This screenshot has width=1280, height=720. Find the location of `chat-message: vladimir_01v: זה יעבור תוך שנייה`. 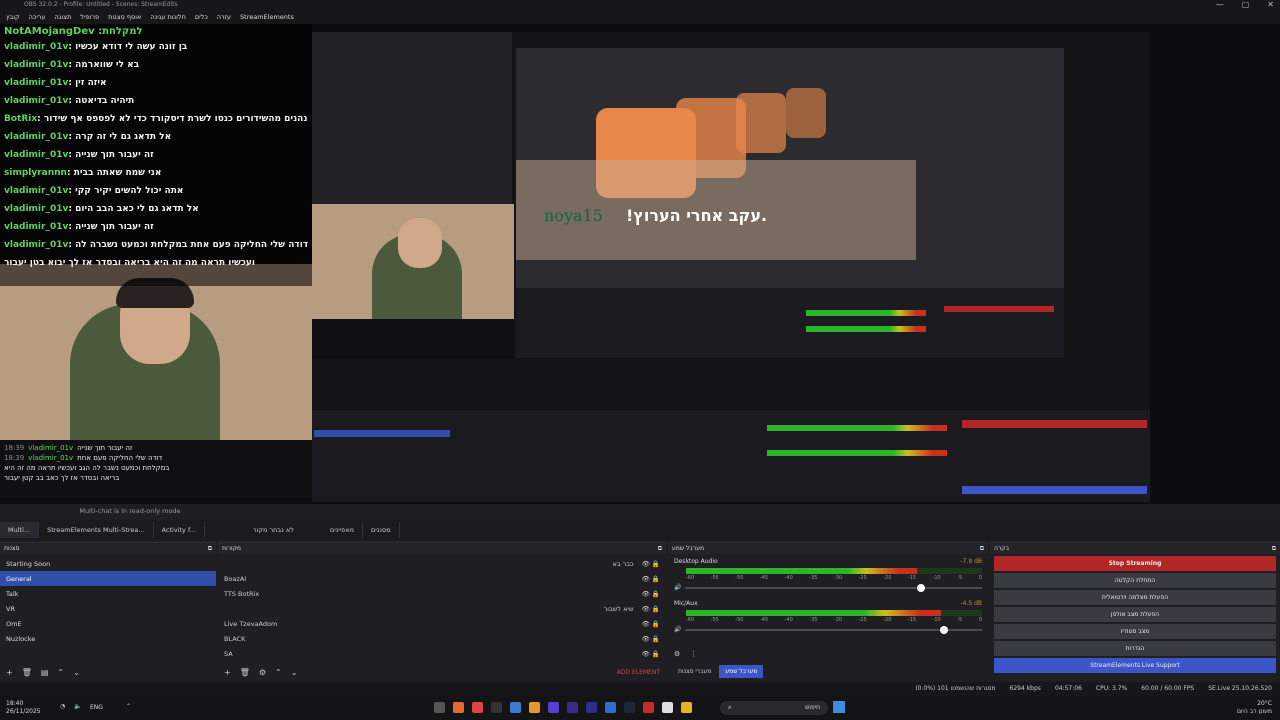

chat-message: vladimir_01v: זה יעבור תוך שנייה is located at coordinates (156, 227).